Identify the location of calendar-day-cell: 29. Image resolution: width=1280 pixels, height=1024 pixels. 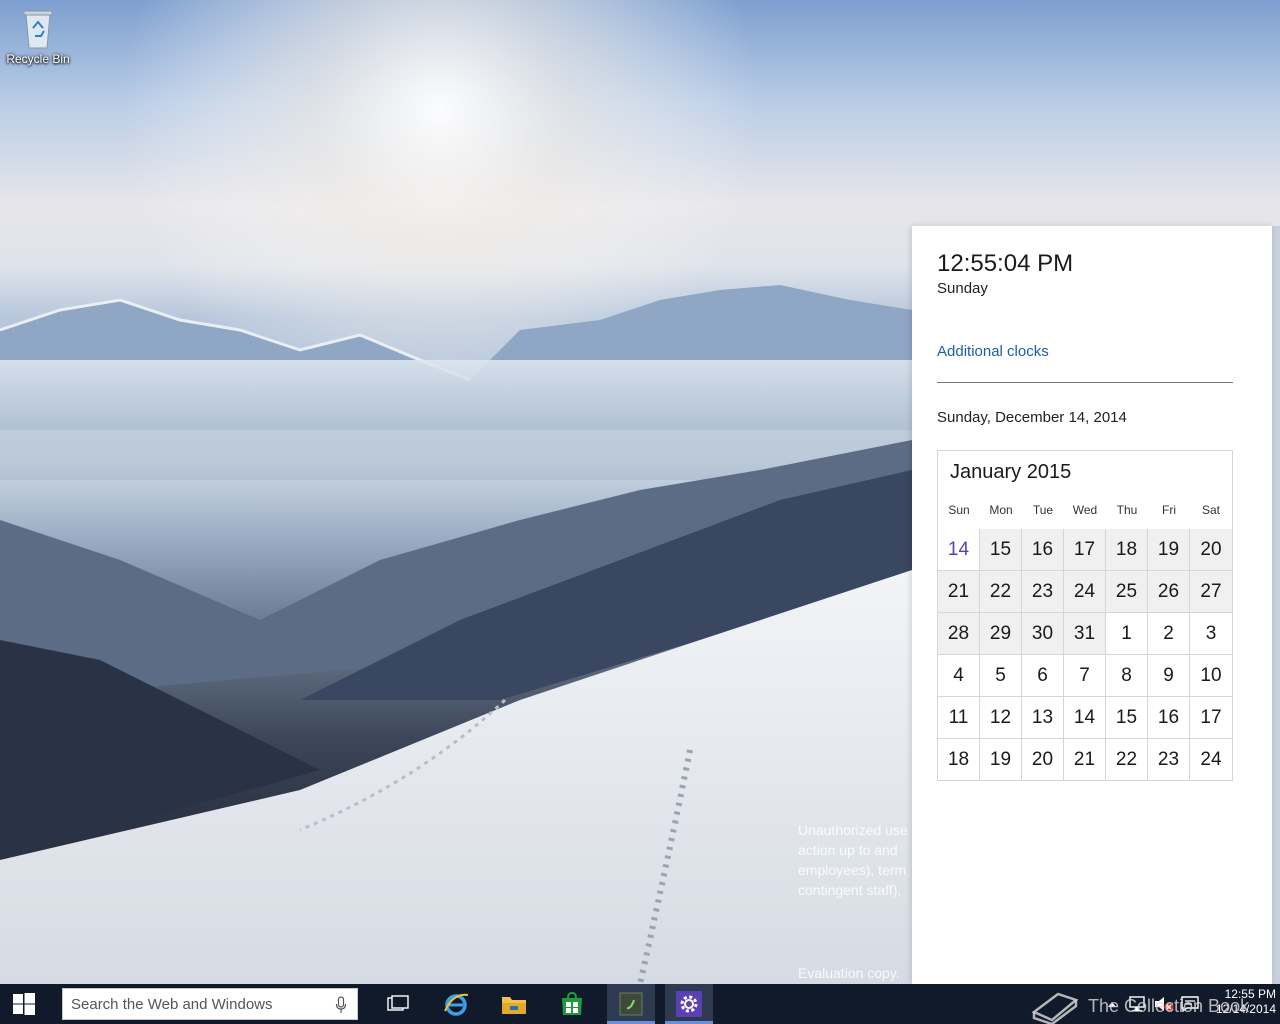
(1001, 634).